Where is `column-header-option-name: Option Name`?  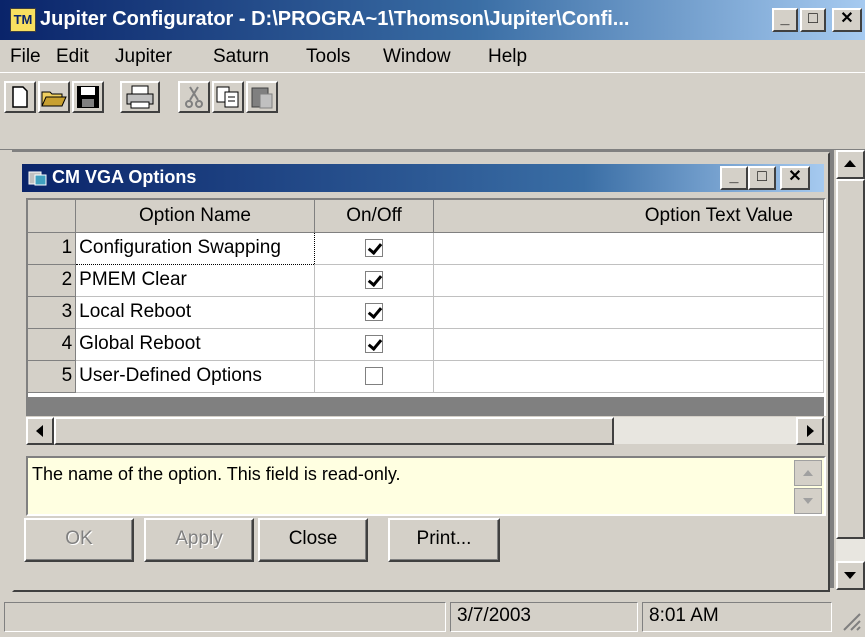 column-header-option-name: Option Name is located at coordinates (195, 216).